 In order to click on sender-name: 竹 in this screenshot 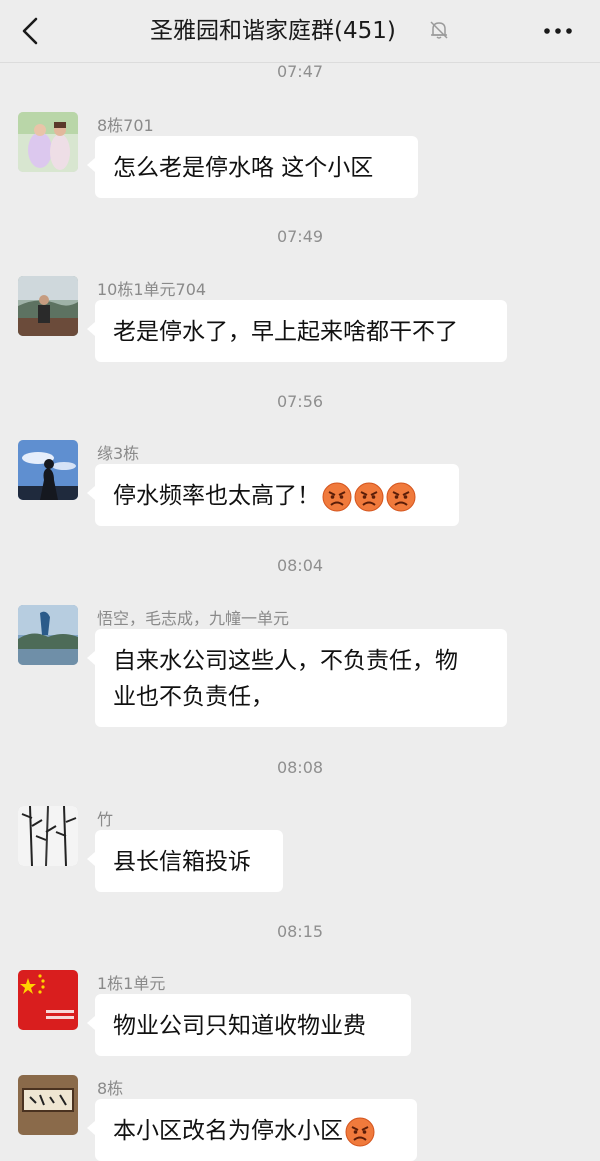, I will do `click(105, 819)`.